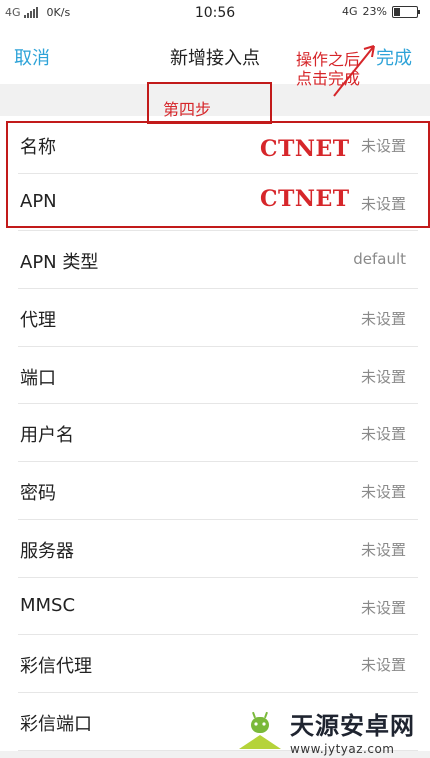 The height and width of the screenshot is (758, 430). I want to click on list-item: 代理 未设置, so click(215, 318).